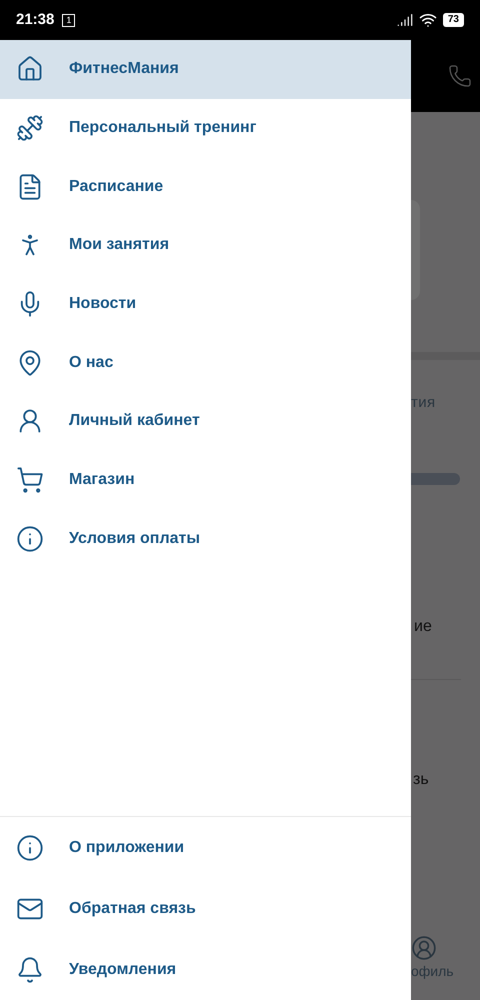 The height and width of the screenshot is (1000, 480). I want to click on house-icon, so click(30, 69).